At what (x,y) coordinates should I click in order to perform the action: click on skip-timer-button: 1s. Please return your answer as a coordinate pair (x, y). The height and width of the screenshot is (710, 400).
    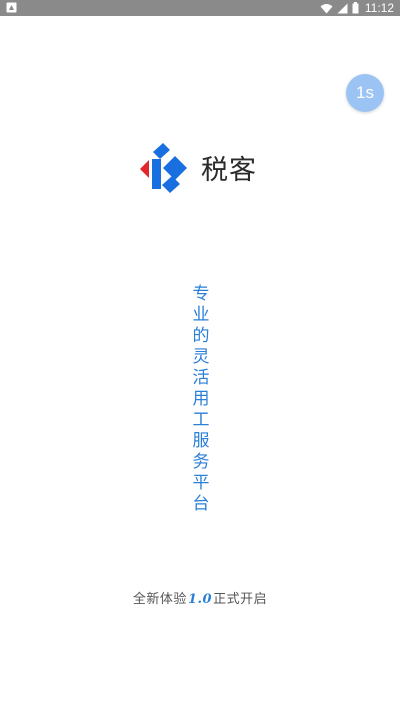
    Looking at the image, I should click on (365, 93).